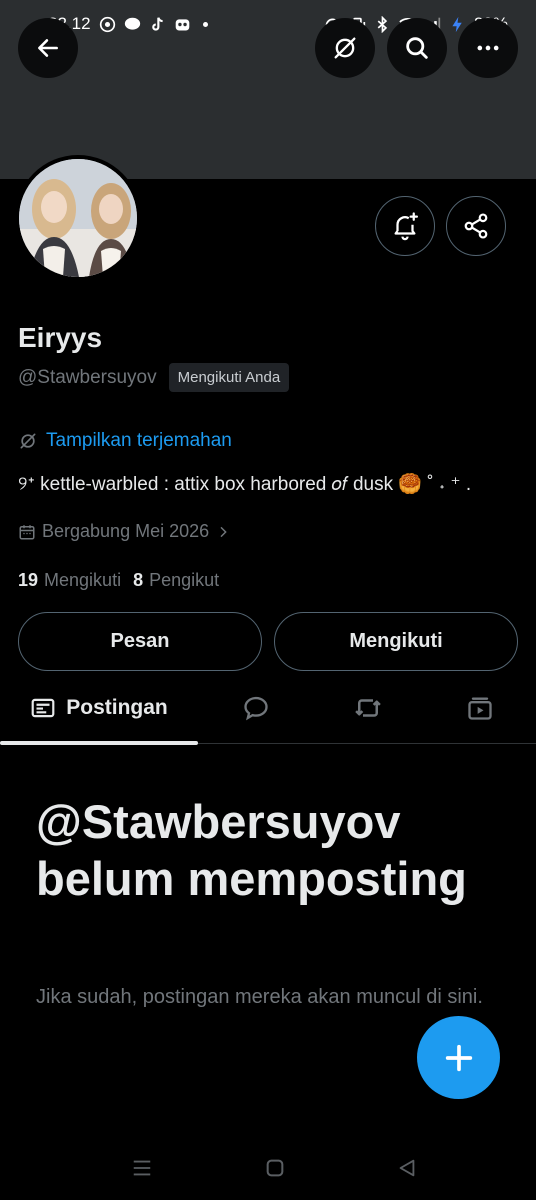 Image resolution: width=536 pixels, height=1200 pixels. What do you see at coordinates (157, 23) in the screenshot?
I see `tiktok-icon` at bounding box center [157, 23].